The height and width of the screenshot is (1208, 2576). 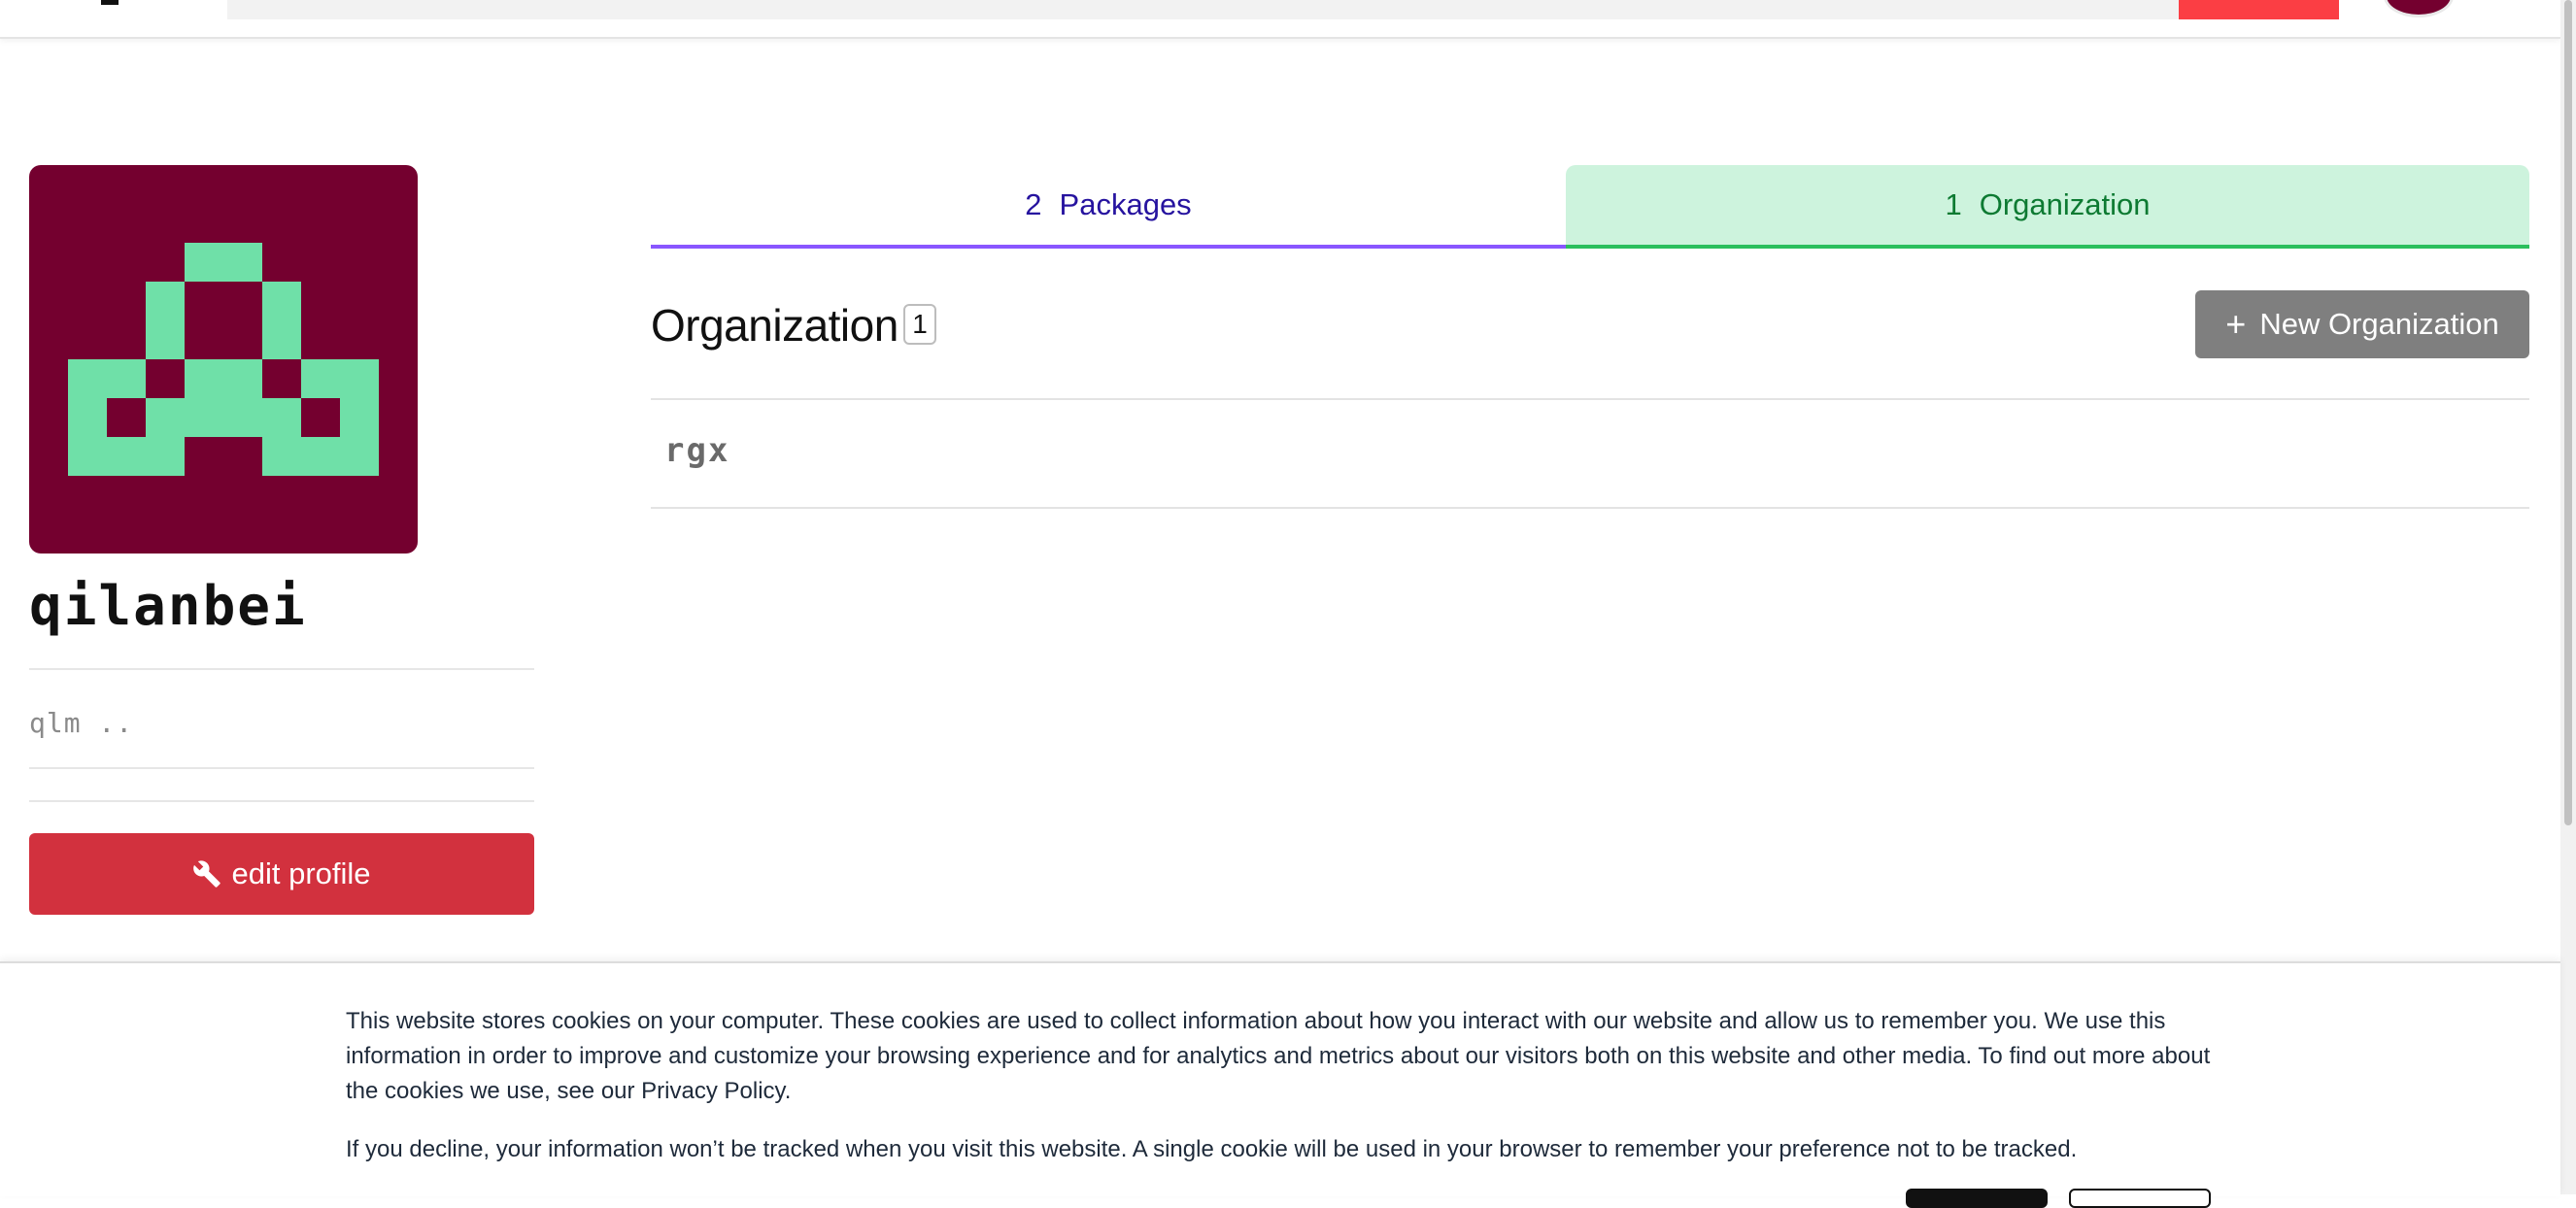 I want to click on profile-fullname: qlm .., so click(x=81, y=723).